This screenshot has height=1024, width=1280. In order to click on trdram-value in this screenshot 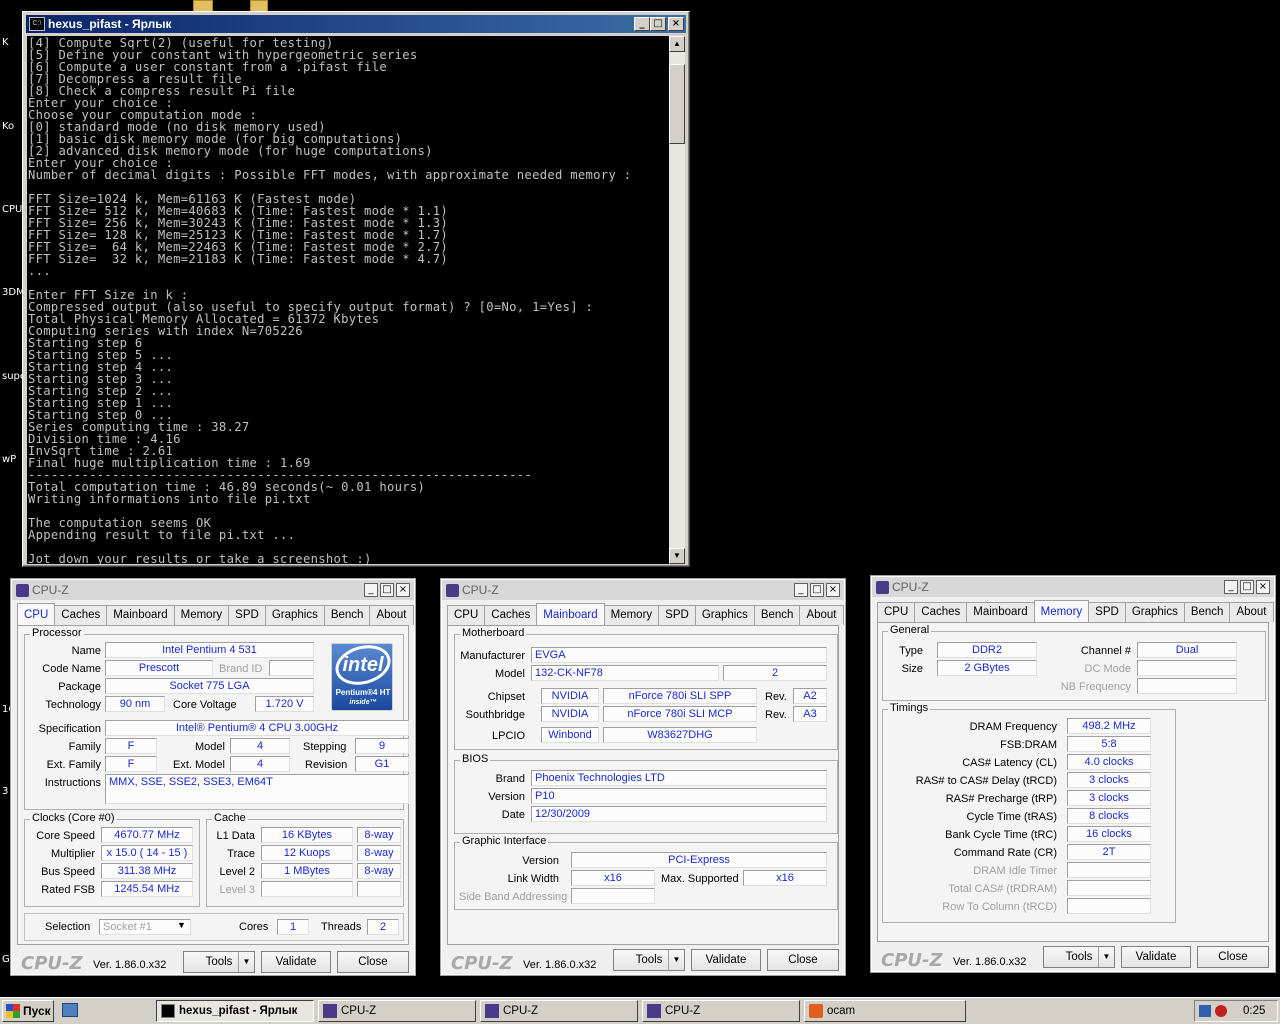, I will do `click(1109, 888)`.